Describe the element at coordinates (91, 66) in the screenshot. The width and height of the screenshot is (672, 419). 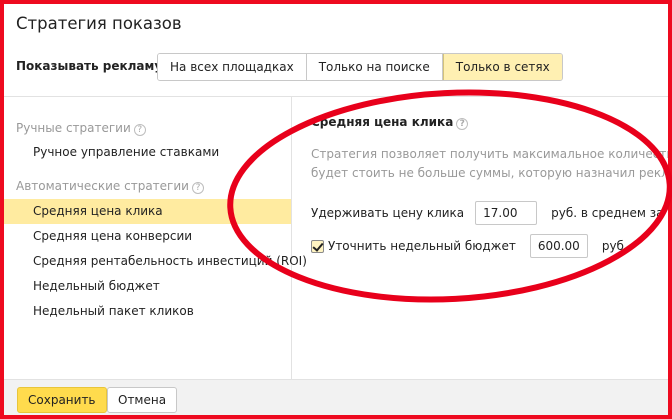
I see `show-ads-label: Показывать рекламу:` at that location.